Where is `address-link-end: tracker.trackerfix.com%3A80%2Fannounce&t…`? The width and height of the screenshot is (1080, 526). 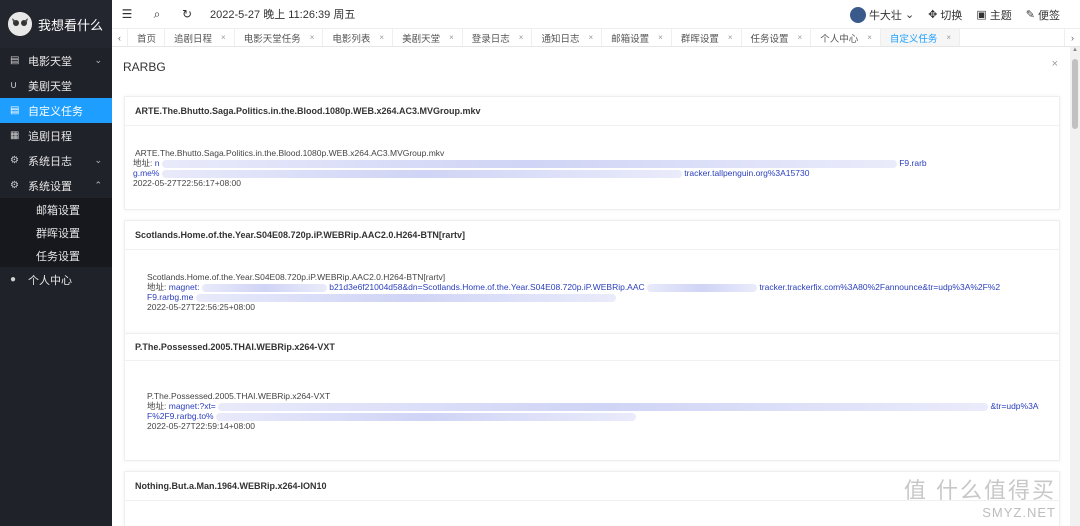 address-link-end: tracker.trackerfix.com%3A80%2Fannounce&t… is located at coordinates (880, 287).